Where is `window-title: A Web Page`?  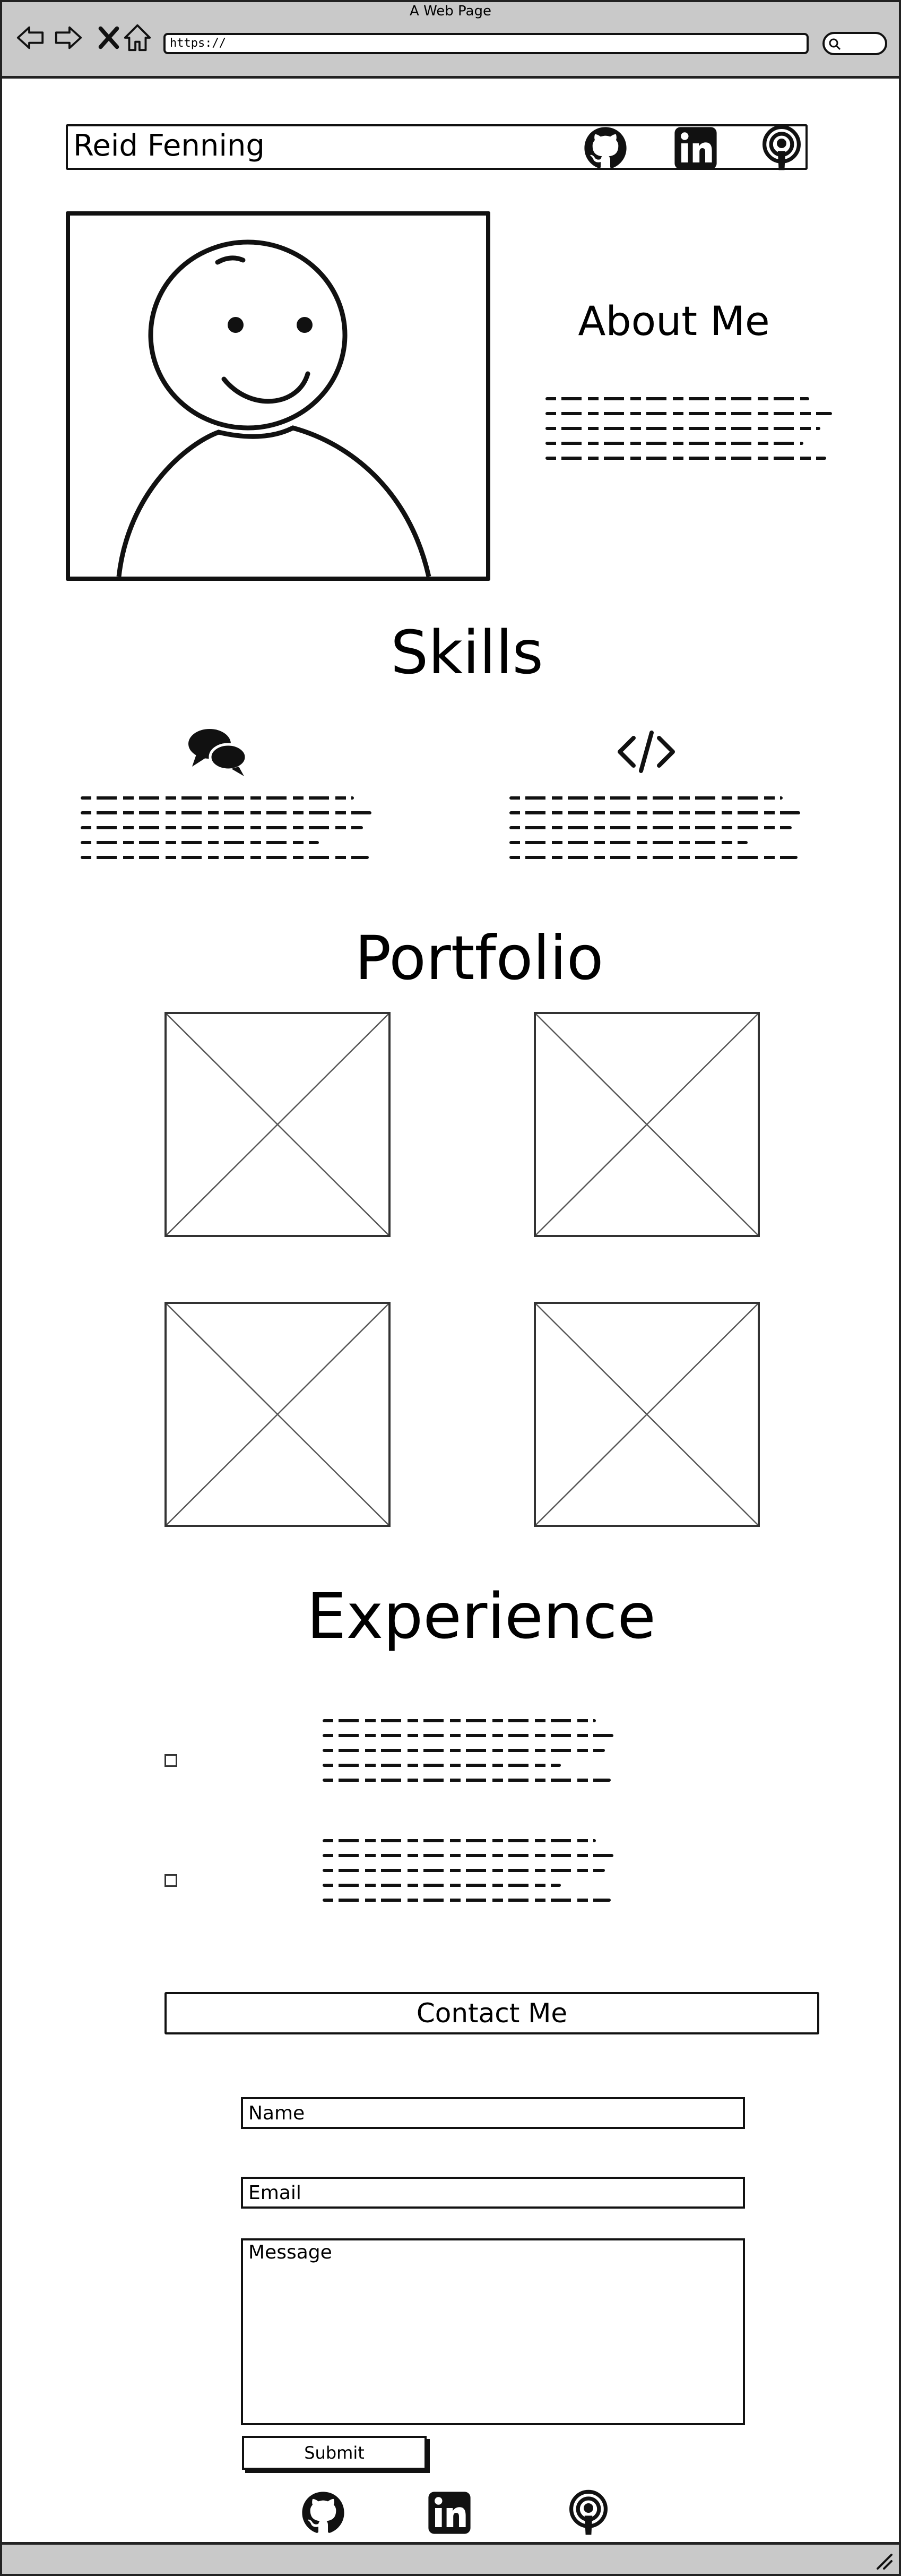 window-title: A Web Page is located at coordinates (450, 11).